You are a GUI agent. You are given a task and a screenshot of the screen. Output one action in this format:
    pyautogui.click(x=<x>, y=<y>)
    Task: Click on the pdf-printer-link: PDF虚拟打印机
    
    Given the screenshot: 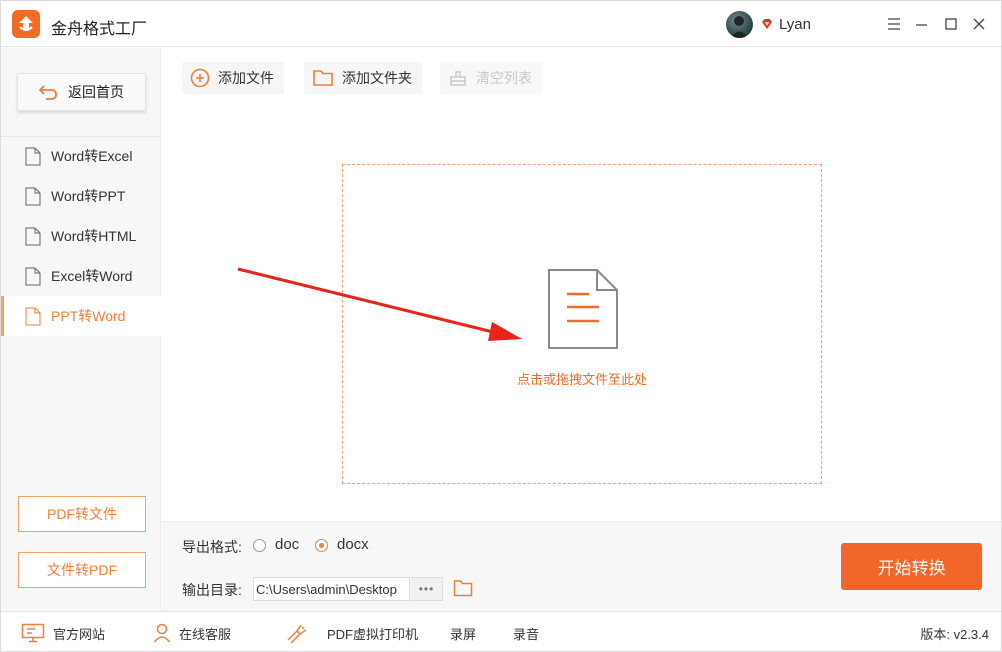 What is the action you would take?
    pyautogui.click(x=352, y=631)
    